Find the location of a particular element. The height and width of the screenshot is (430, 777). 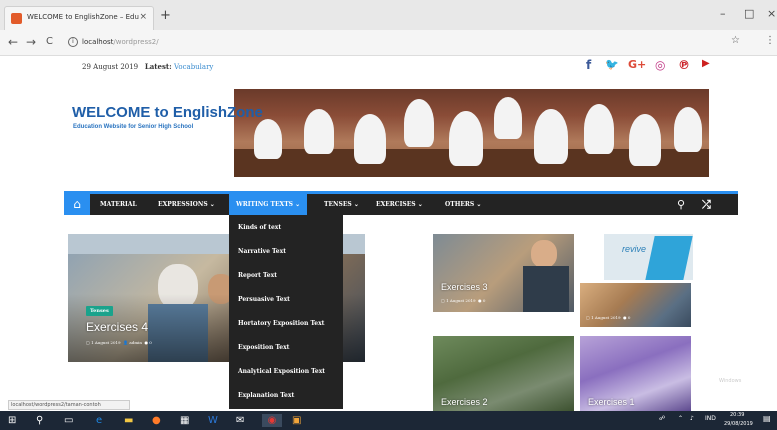

twitter-icon: 🐦 is located at coordinates (612, 64).